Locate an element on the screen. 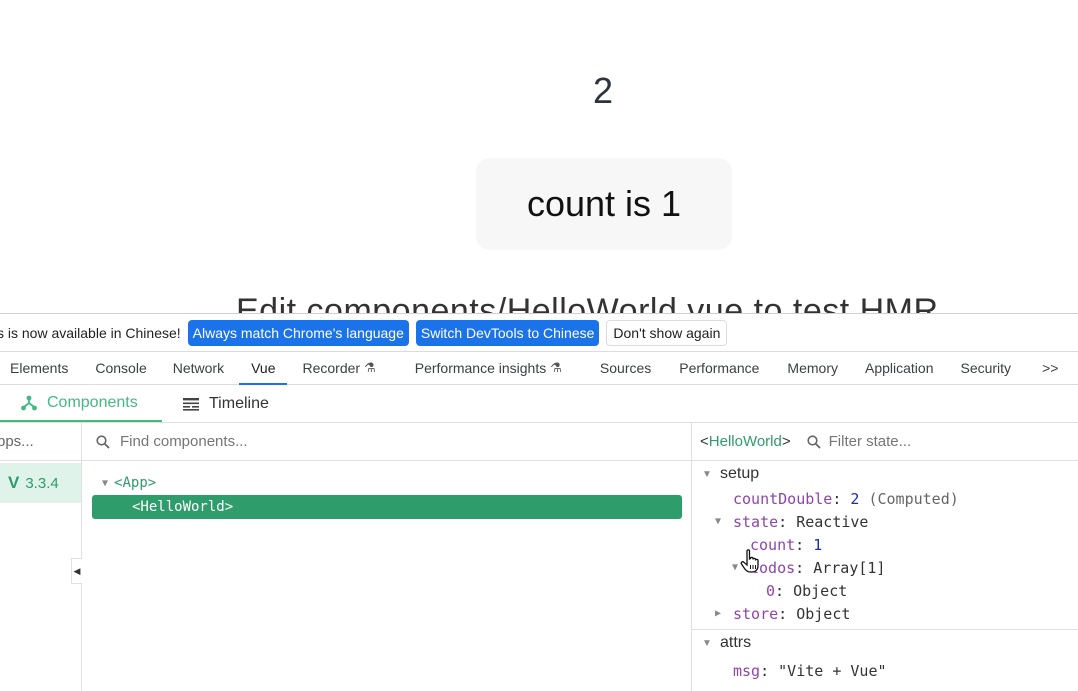  state-key: state is located at coordinates (756, 521).